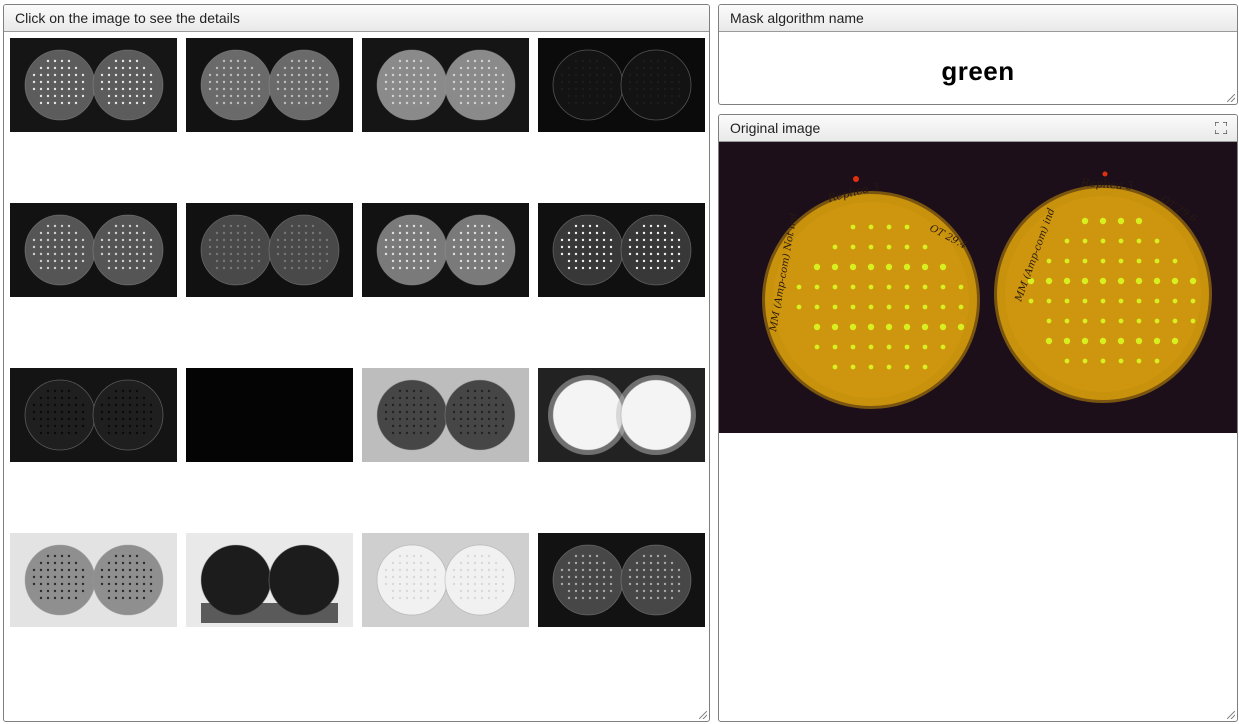 The width and height of the screenshot is (1239, 724). I want to click on original-image-header: Original image, so click(978, 128).